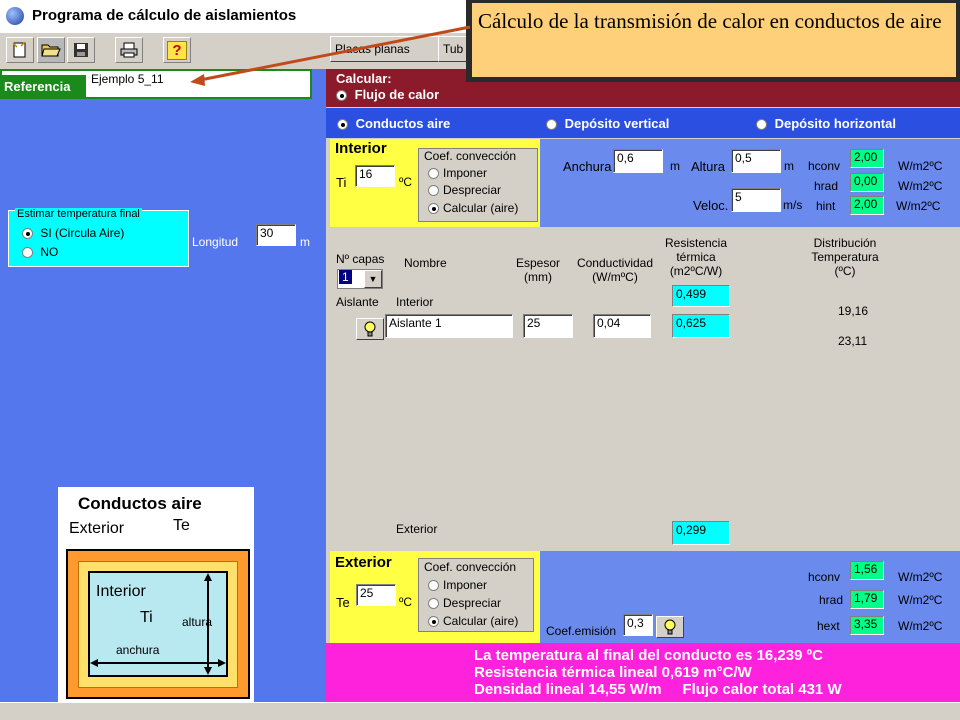 The width and height of the screenshot is (960, 720). What do you see at coordinates (867, 570) in the screenshot?
I see `exterior-hconv-value: 1,56` at bounding box center [867, 570].